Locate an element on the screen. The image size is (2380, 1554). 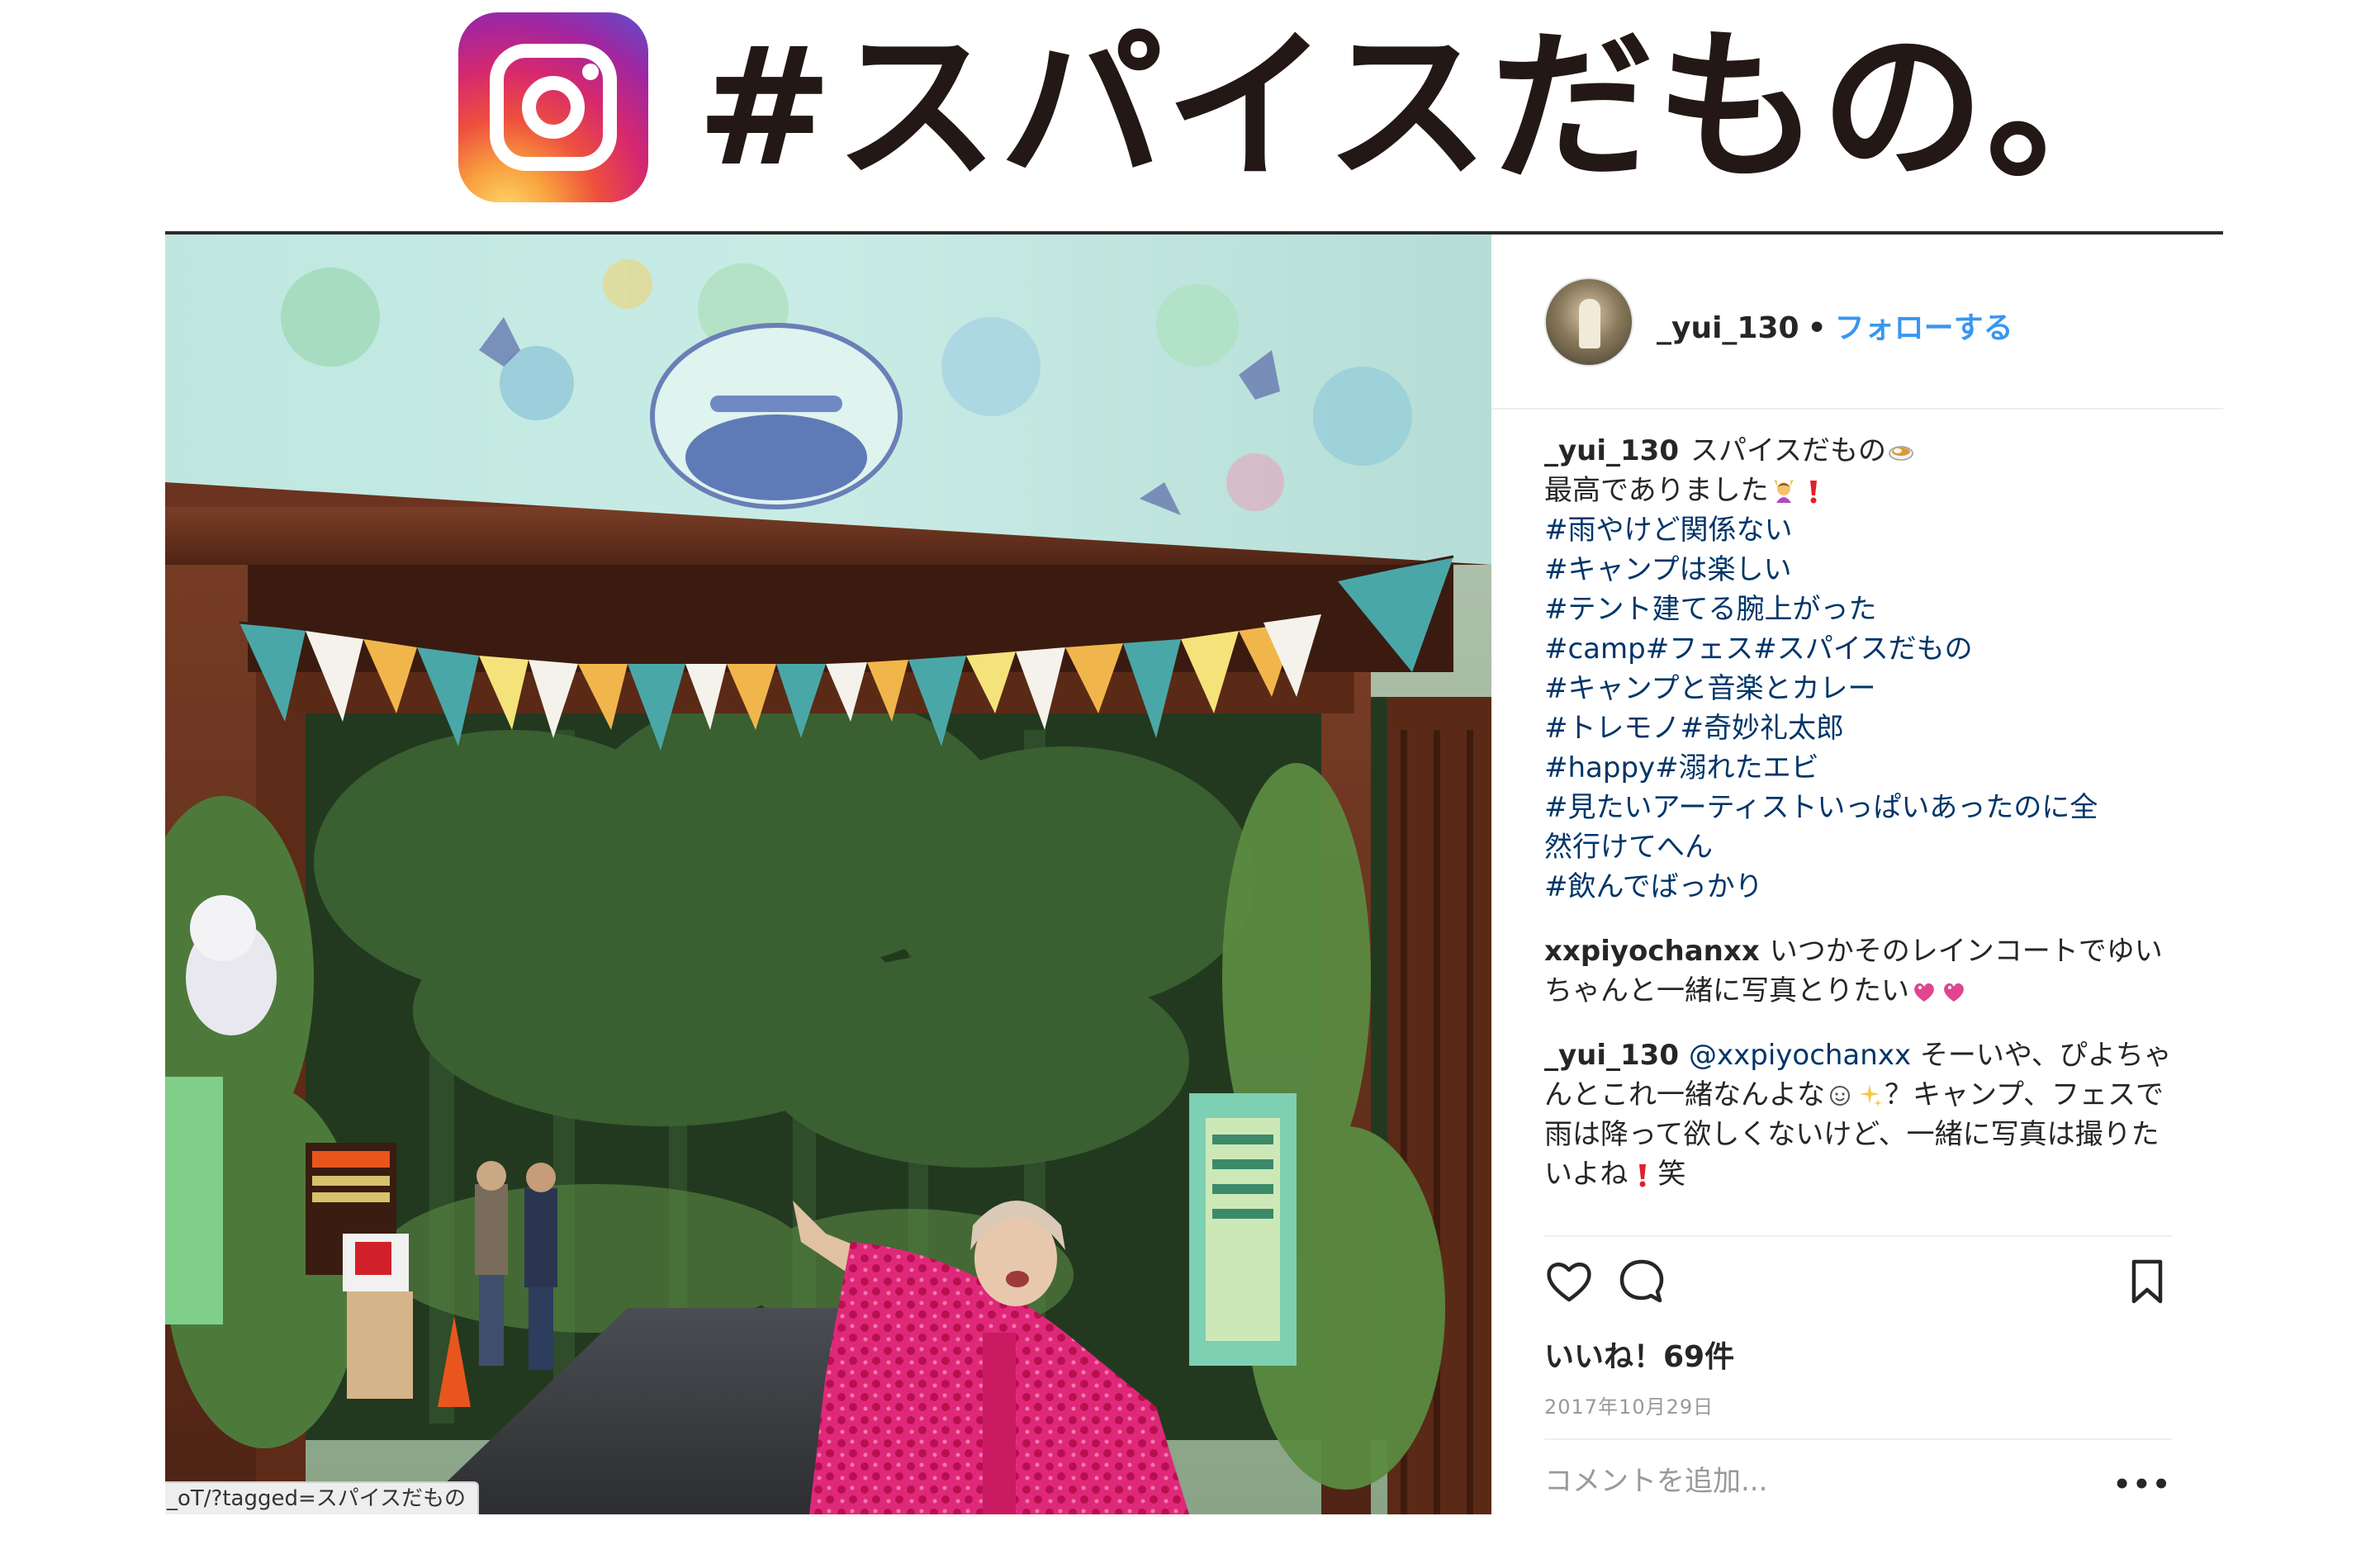
comment-username: xxpiyochanxx is located at coordinates (1652, 952).